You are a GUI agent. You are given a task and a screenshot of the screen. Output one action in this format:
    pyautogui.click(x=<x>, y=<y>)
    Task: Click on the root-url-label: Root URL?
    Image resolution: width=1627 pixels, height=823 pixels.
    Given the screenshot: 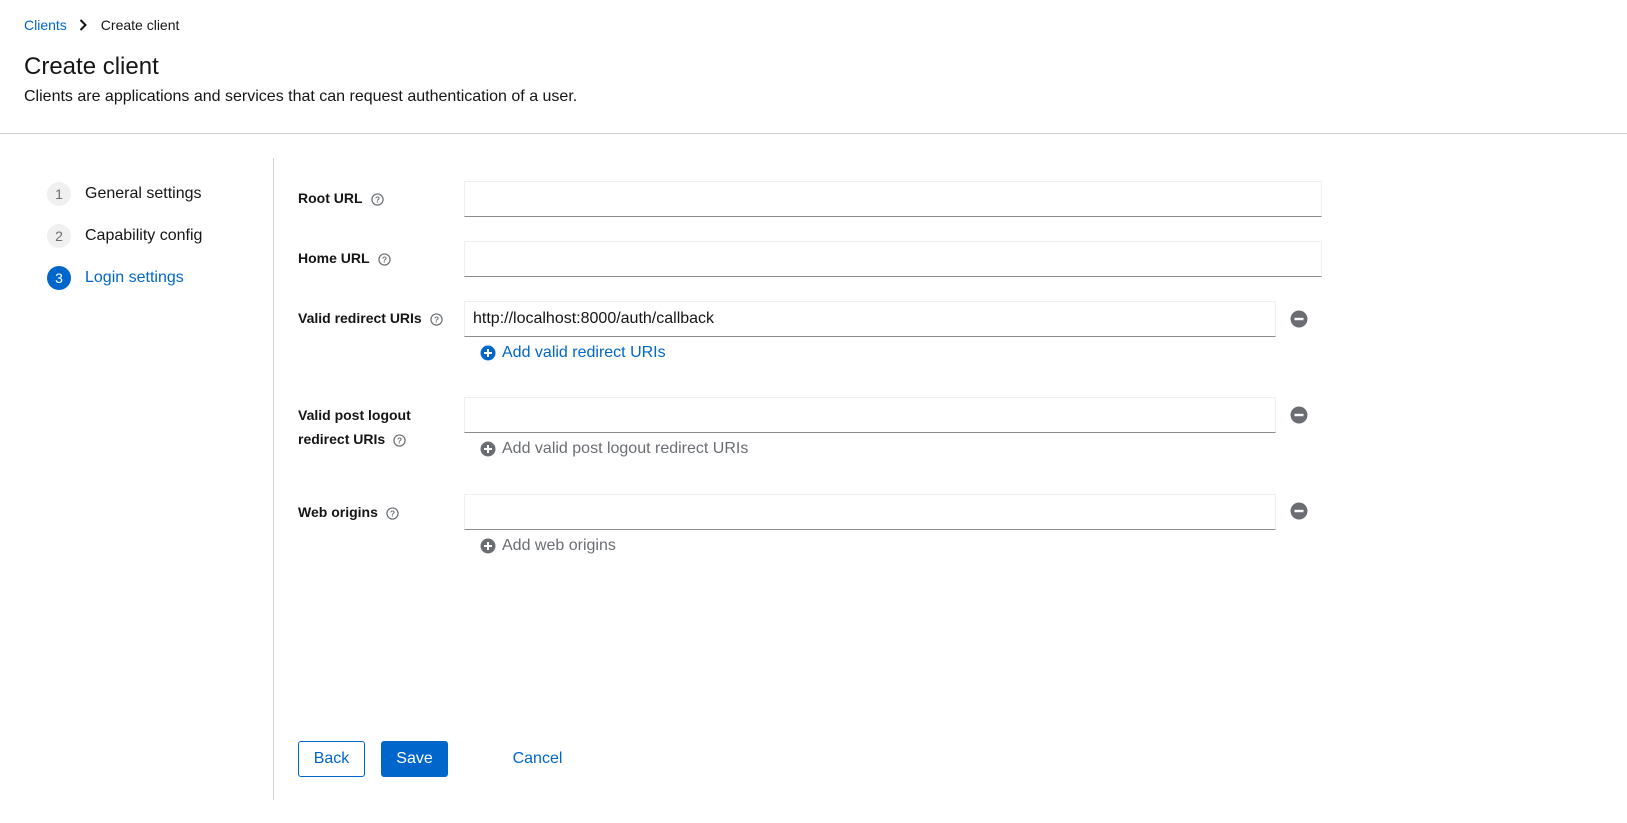 What is the action you would take?
    pyautogui.click(x=341, y=198)
    